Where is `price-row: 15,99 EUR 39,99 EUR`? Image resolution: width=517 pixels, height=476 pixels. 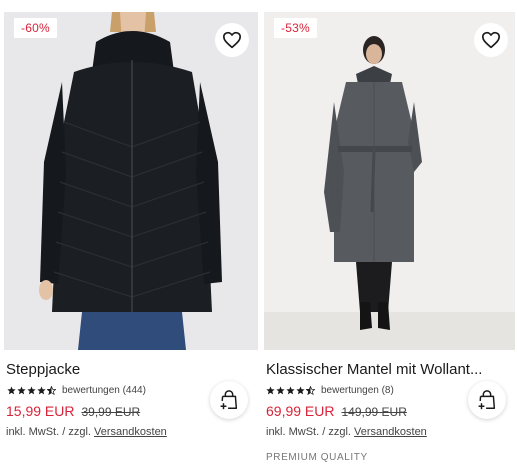
price-row: 15,99 EUR 39,99 EUR is located at coordinates (73, 411).